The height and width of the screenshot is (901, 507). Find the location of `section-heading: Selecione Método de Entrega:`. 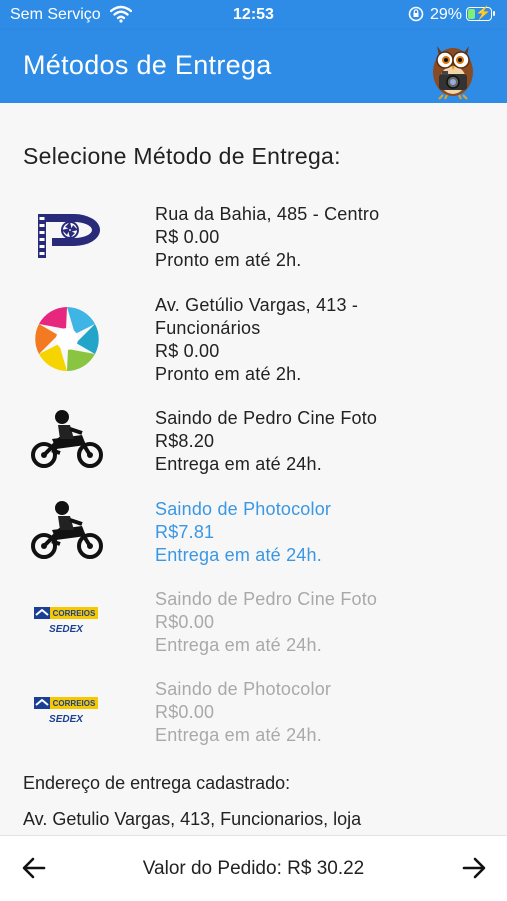

section-heading: Selecione Método de Entrega: is located at coordinates (182, 156).